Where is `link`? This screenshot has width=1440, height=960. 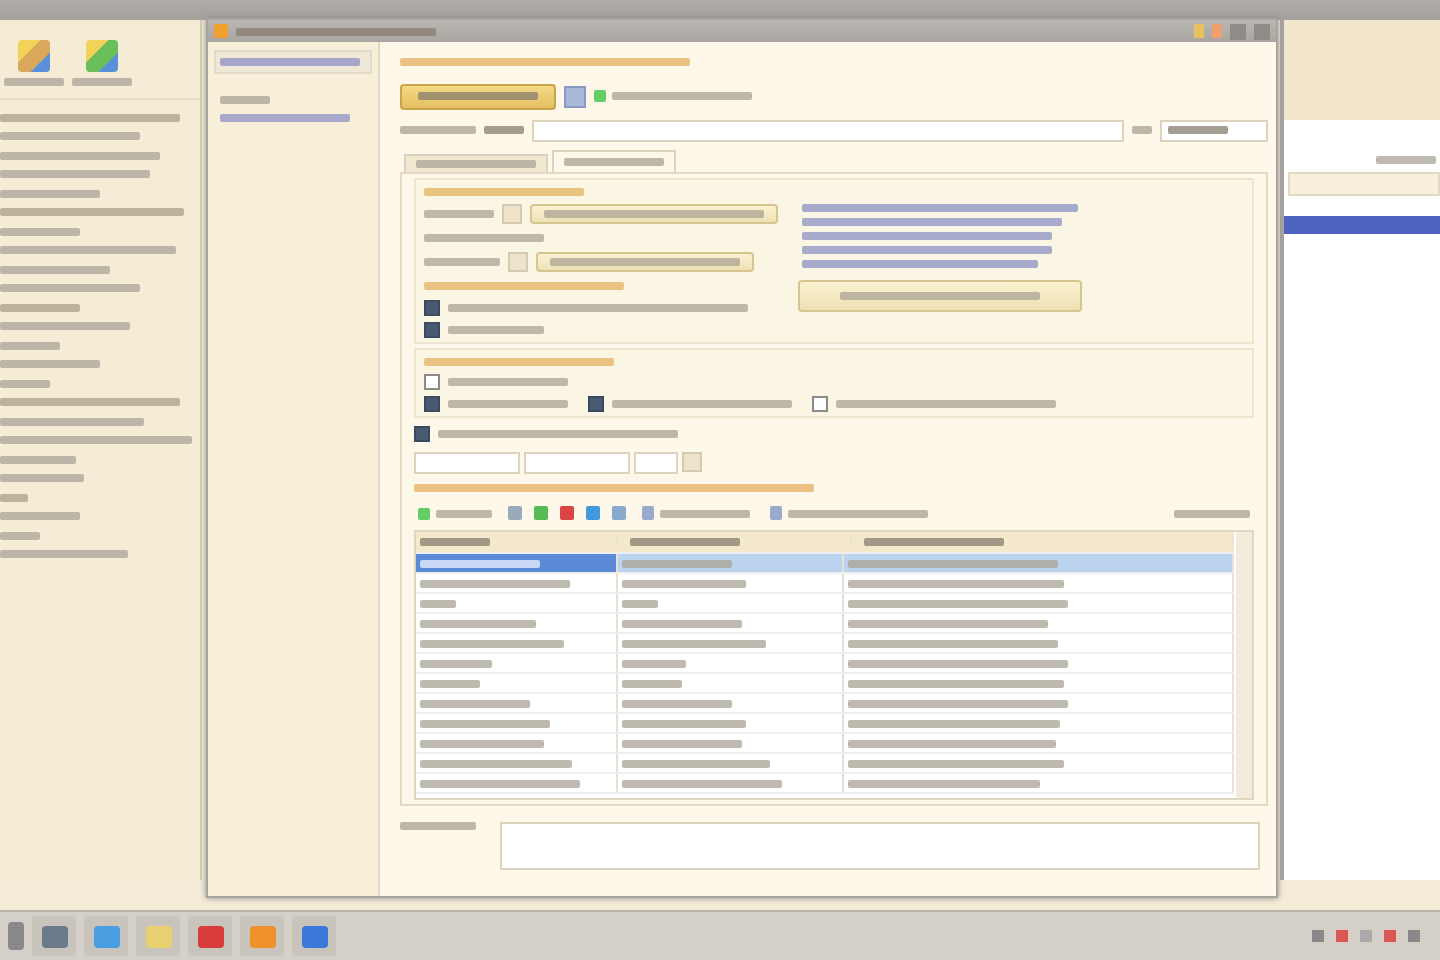 link is located at coordinates (673, 96).